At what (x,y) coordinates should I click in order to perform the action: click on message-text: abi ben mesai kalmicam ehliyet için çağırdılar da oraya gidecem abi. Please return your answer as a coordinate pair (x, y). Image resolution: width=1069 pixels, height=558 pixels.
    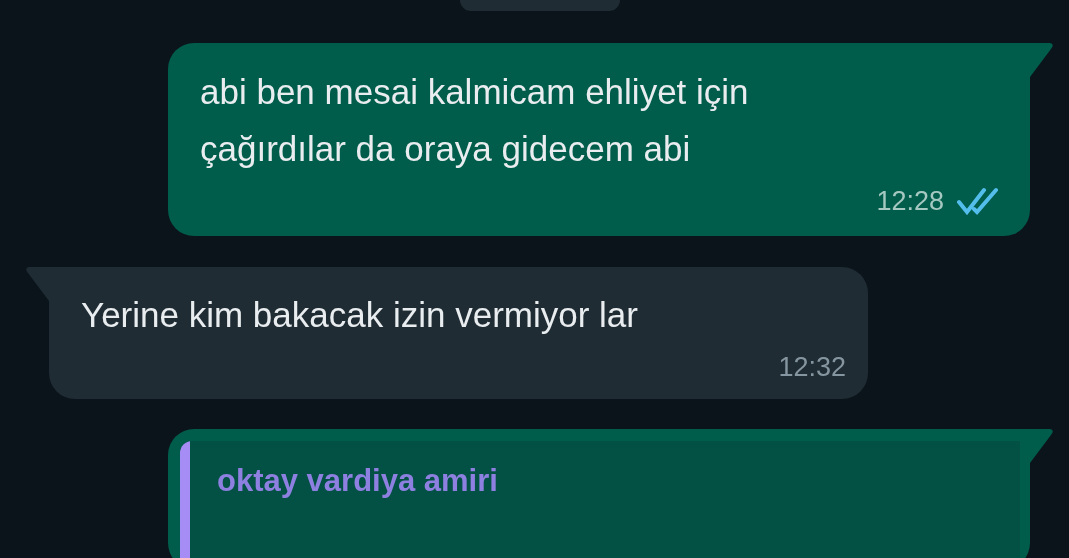
    Looking at the image, I should click on (475, 120).